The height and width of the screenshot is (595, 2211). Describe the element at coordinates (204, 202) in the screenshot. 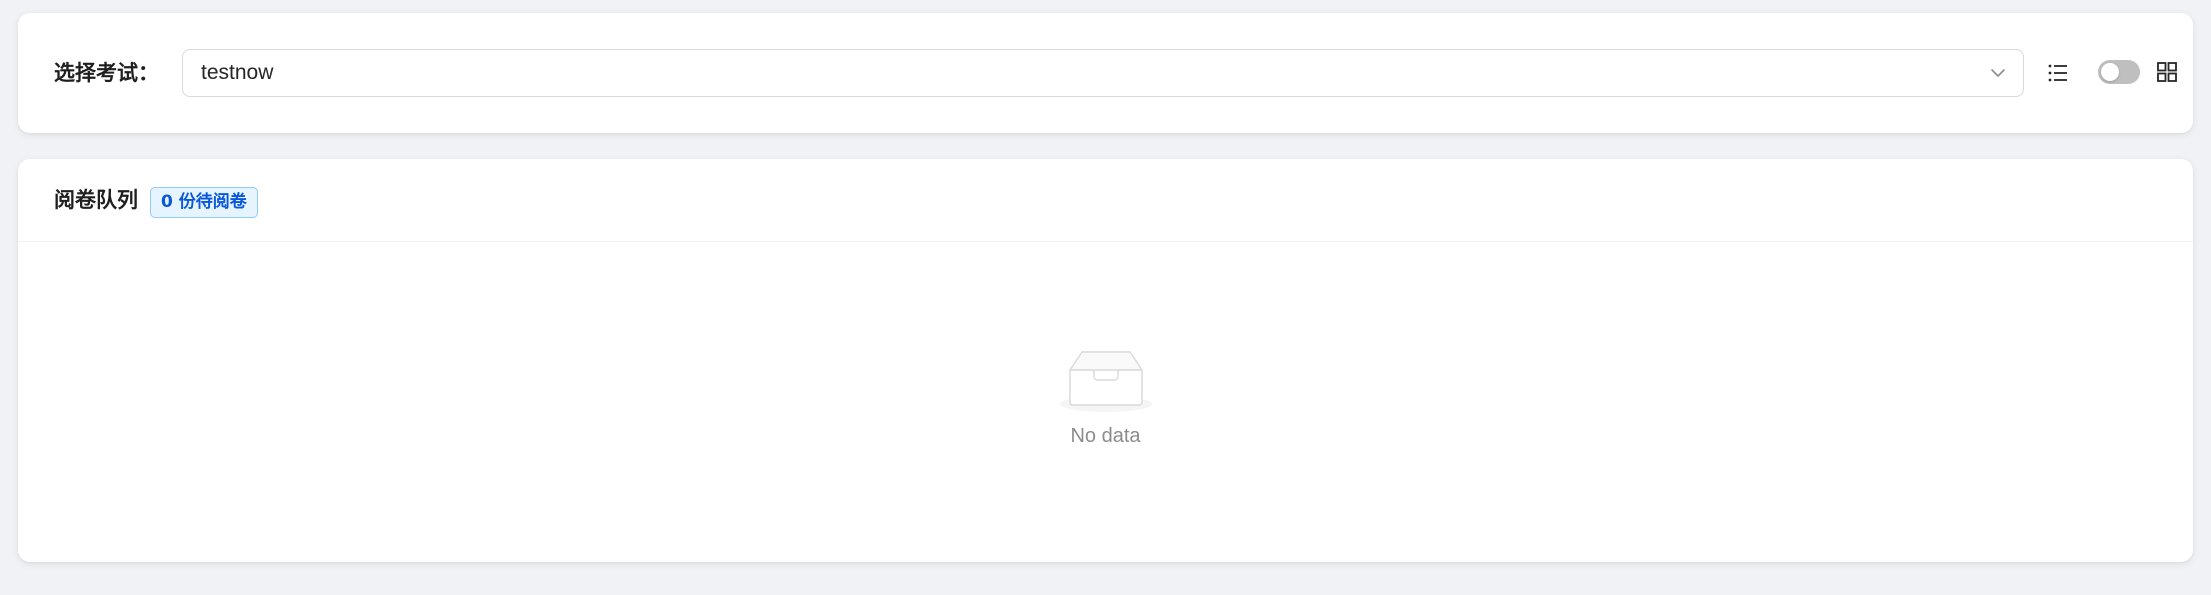

I see `pending-count-badge: 0 份待阅卷` at that location.